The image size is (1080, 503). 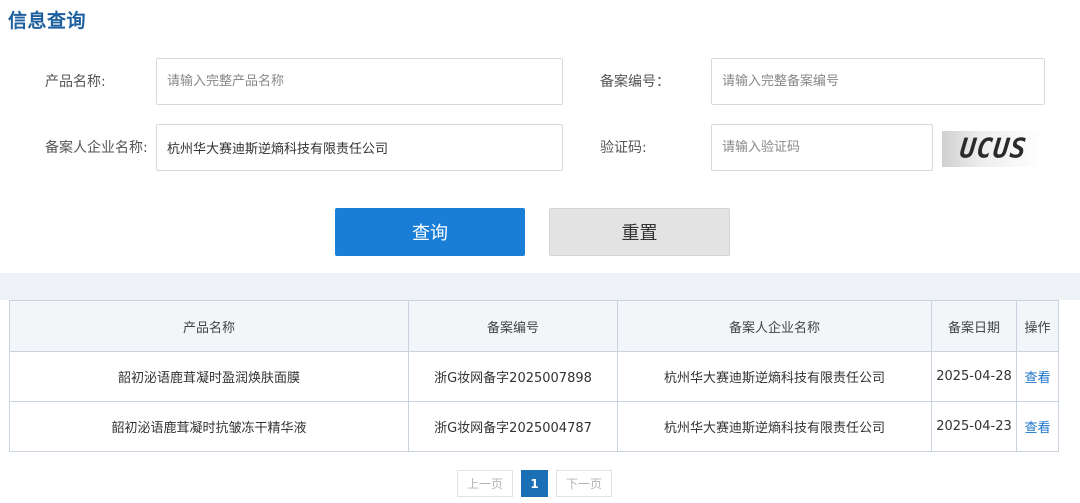 What do you see at coordinates (974, 376) in the screenshot?
I see `cell-record-date: 2025-04-28` at bounding box center [974, 376].